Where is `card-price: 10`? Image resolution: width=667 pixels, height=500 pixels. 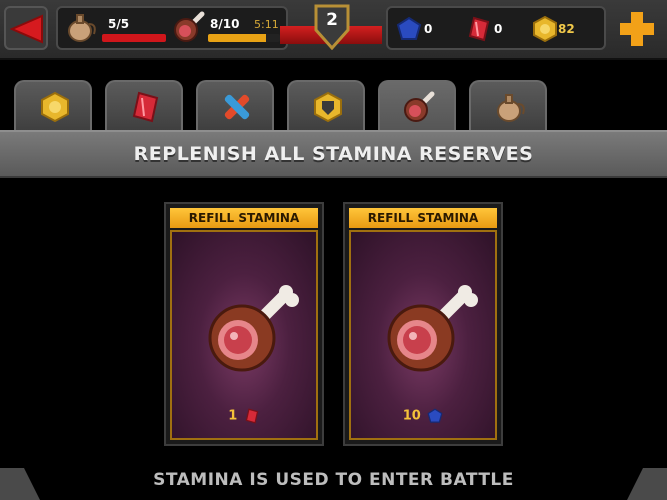 card-price: 10 is located at coordinates (423, 416).